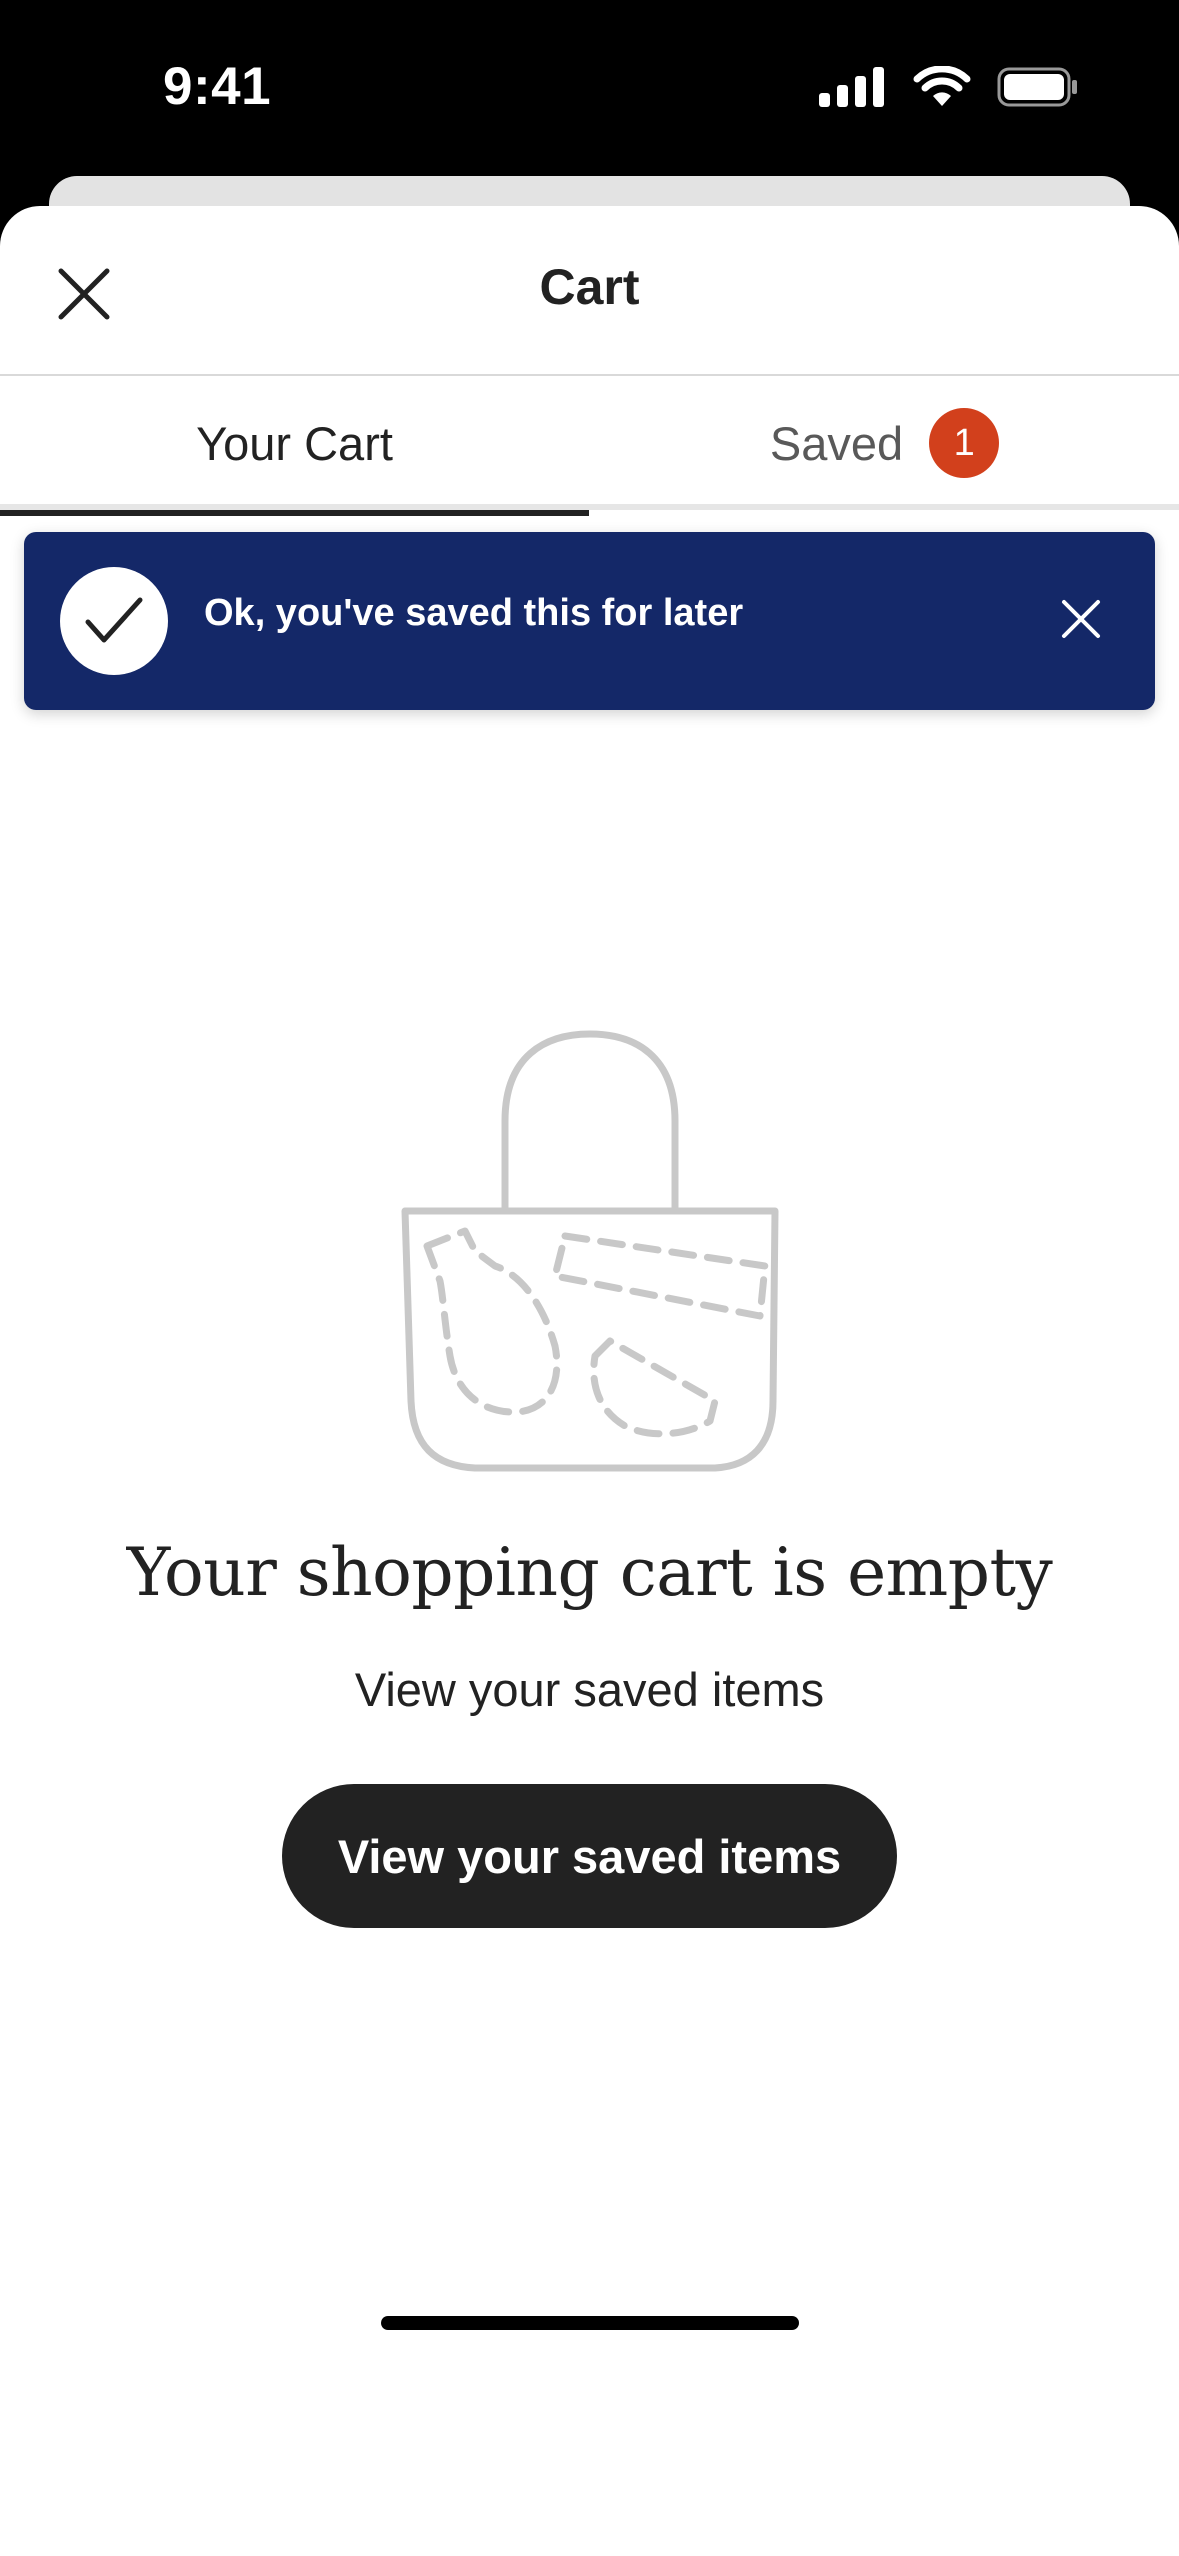 This screenshot has height=2556, width=1179. I want to click on toast-close-button, so click(1081, 621).